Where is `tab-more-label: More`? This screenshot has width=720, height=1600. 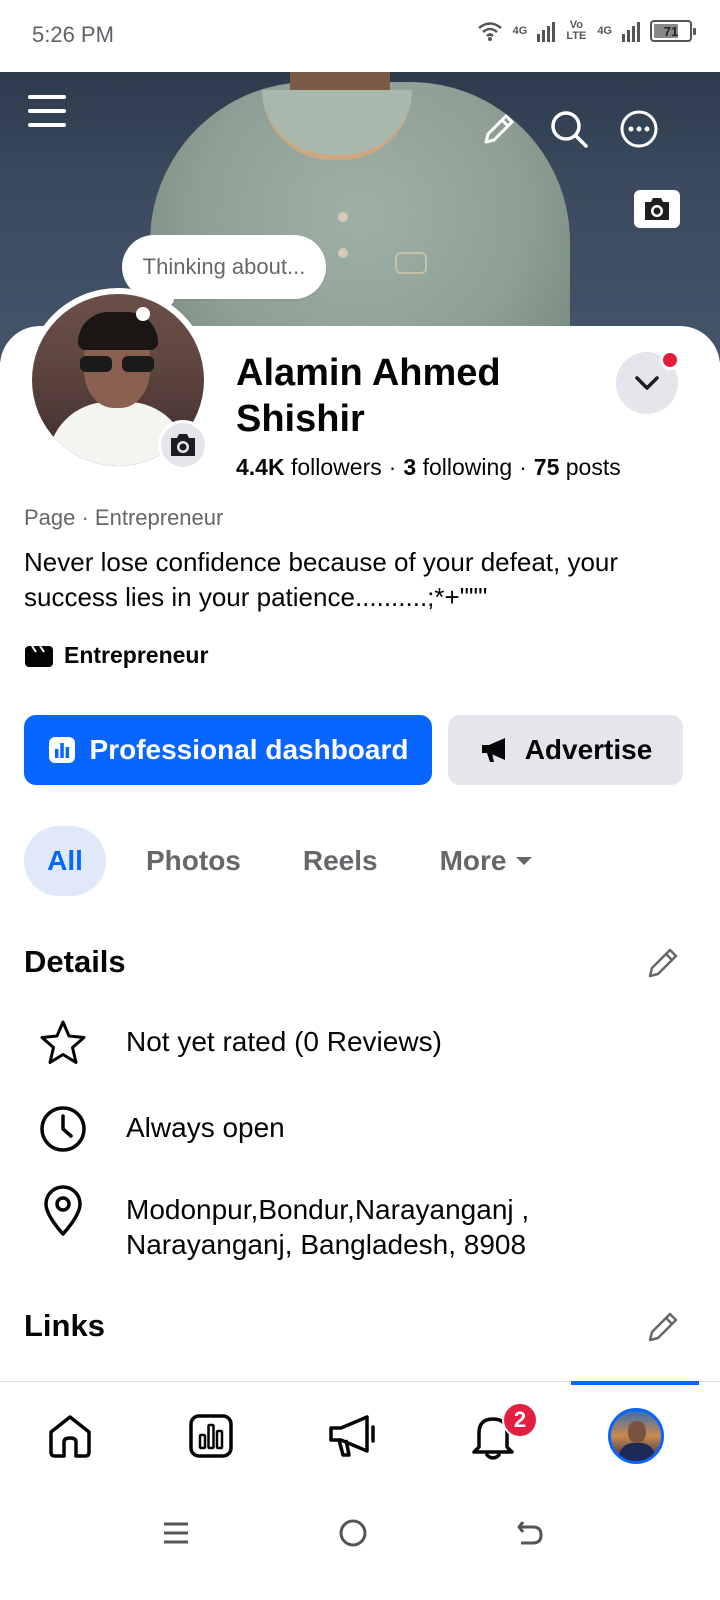
tab-more-label: More is located at coordinates (473, 860).